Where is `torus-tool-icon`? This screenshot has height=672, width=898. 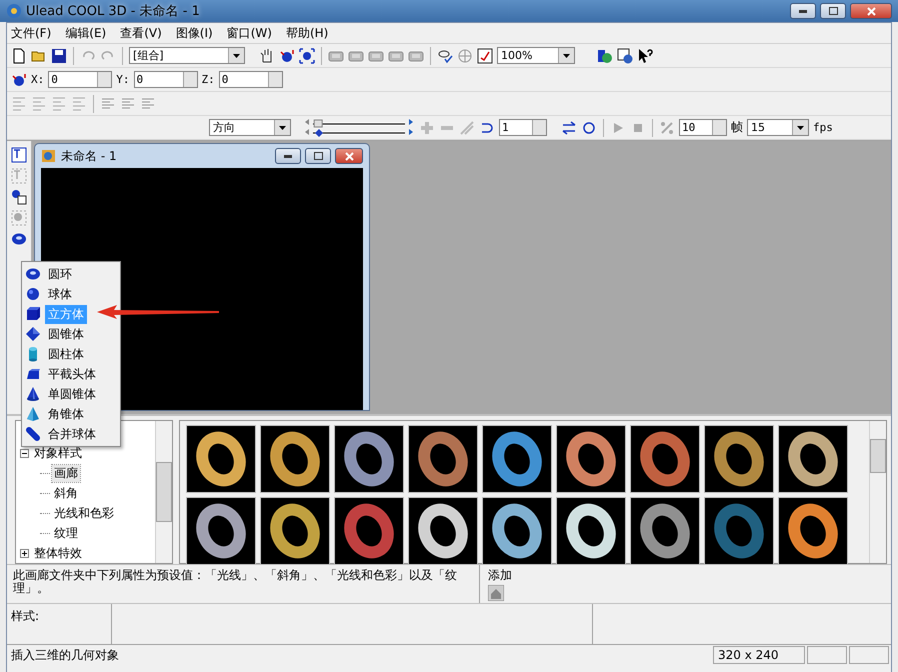
torus-tool-icon is located at coordinates (19, 239).